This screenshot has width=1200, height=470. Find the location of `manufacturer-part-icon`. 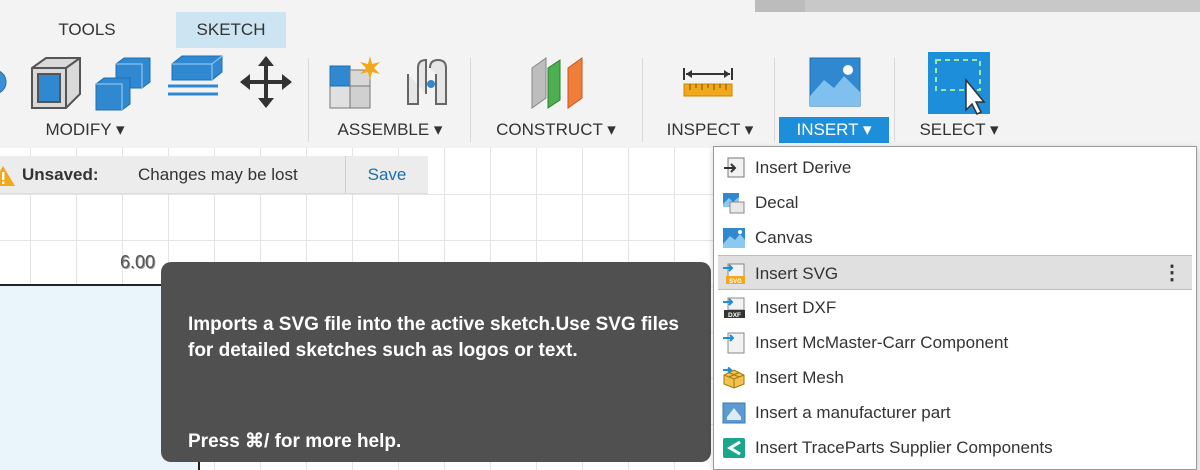

manufacturer-part-icon is located at coordinates (734, 413).